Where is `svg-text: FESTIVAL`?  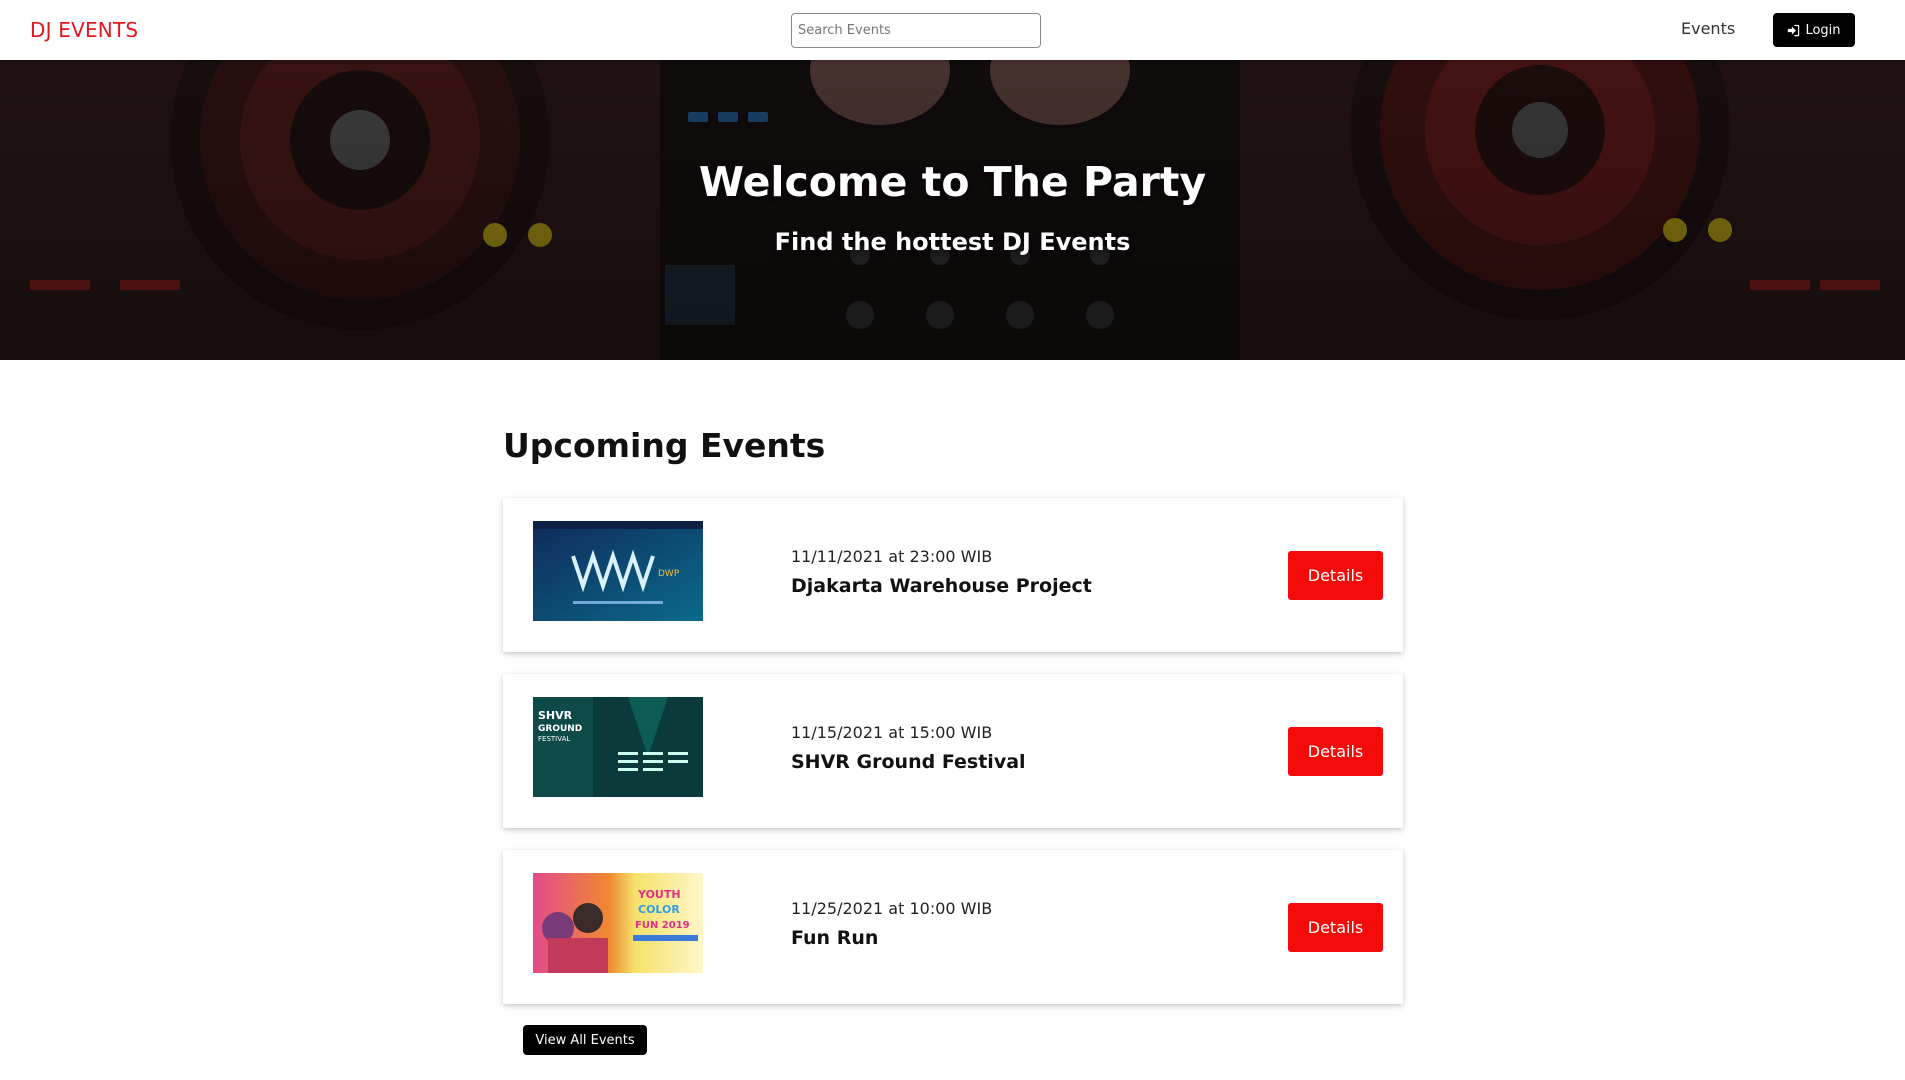 svg-text: FESTIVAL is located at coordinates (554, 739).